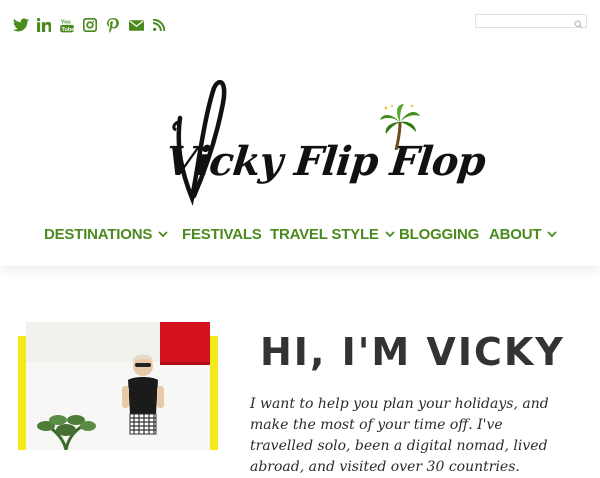 This screenshot has height=478, width=600. Describe the element at coordinates (66, 432) in the screenshot. I see `plant-icon` at that location.